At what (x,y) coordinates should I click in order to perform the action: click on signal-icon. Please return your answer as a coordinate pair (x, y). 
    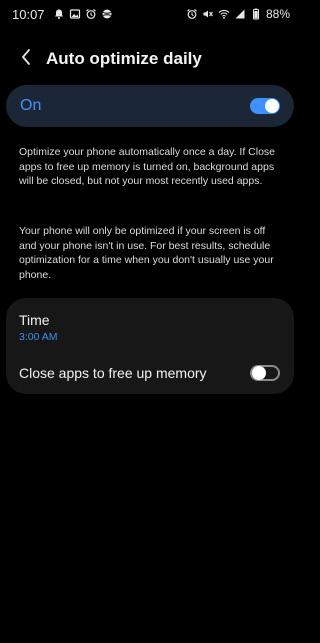
    Looking at the image, I should click on (240, 14).